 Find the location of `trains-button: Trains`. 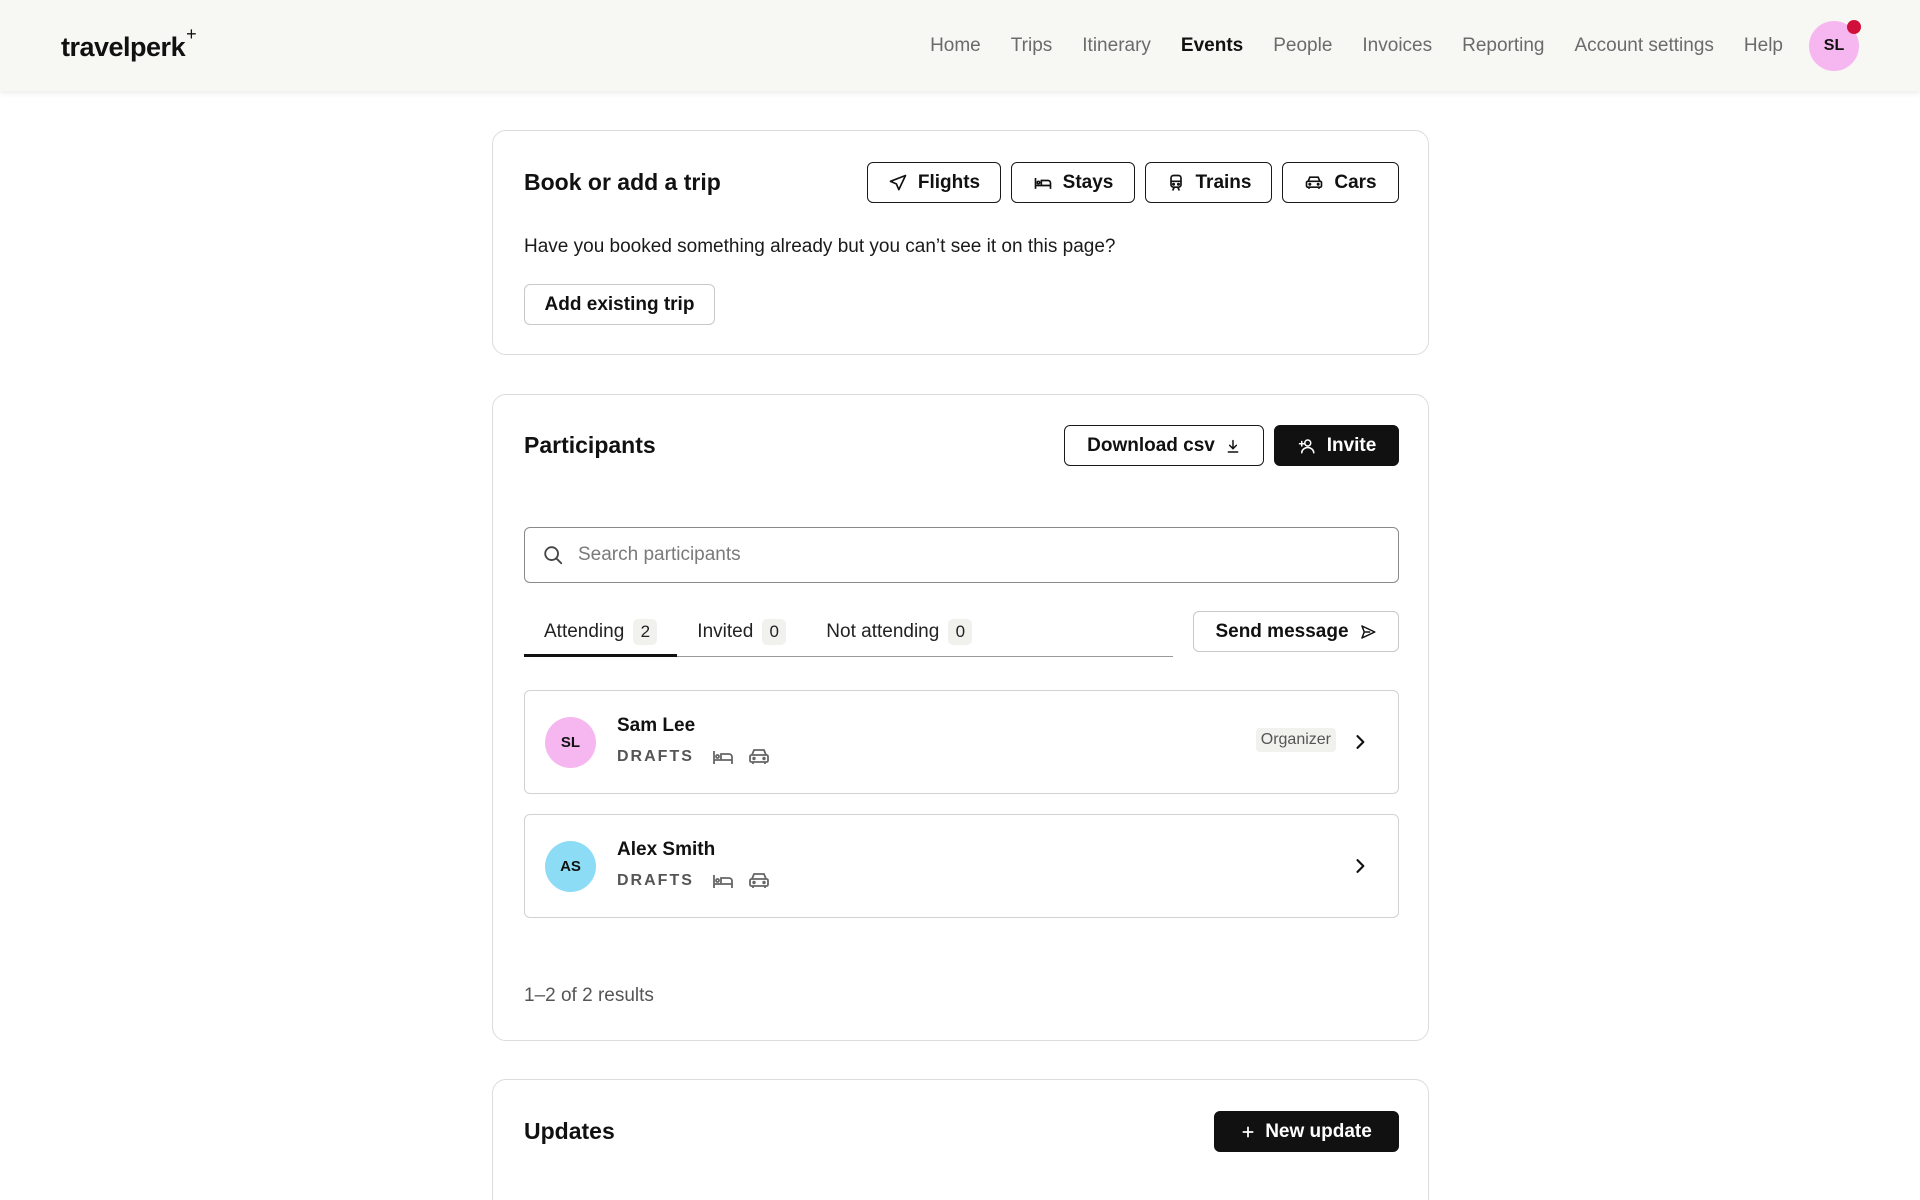

trains-button: Trains is located at coordinates (1208, 182).